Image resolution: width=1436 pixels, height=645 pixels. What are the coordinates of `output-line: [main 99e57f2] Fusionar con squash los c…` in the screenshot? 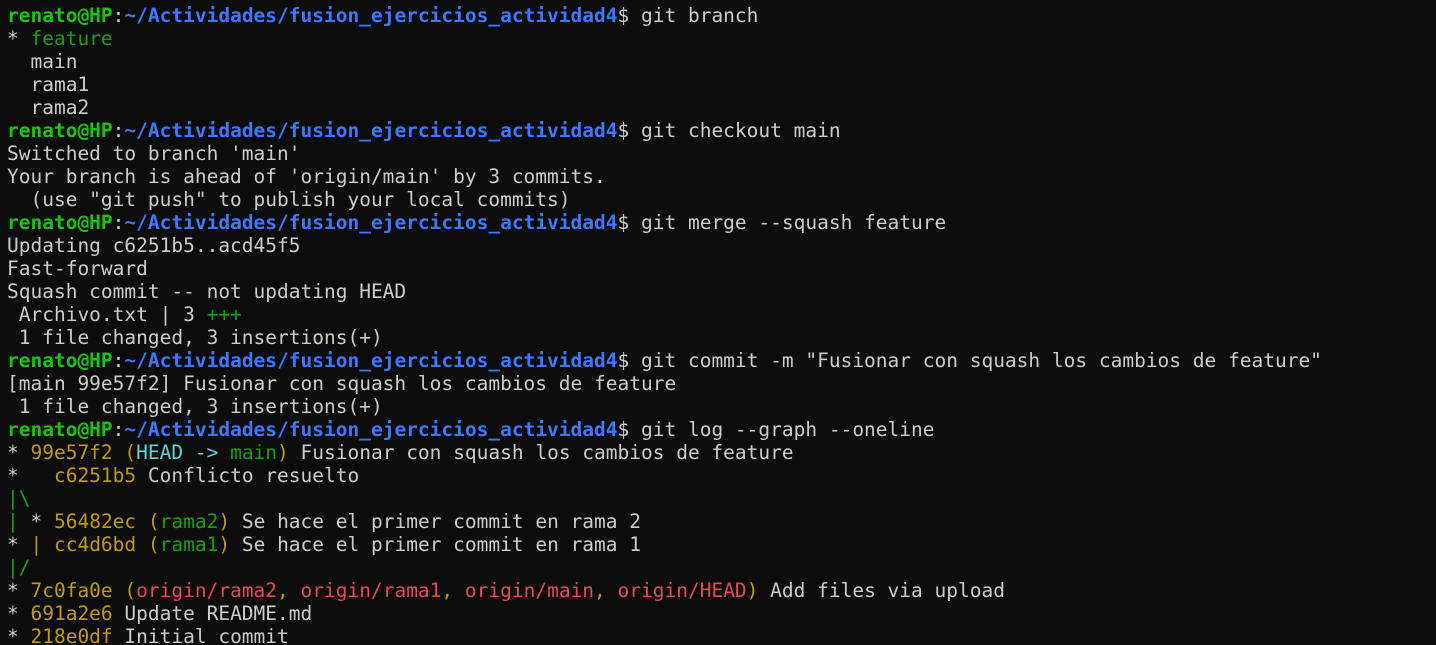 It's located at (721, 383).